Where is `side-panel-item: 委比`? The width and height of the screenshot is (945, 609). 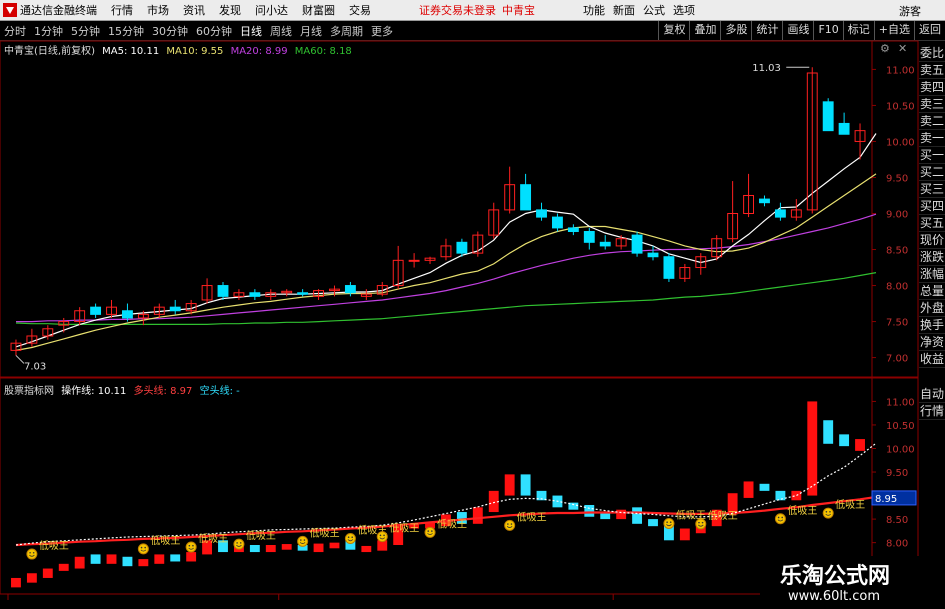
side-panel-item: 委比 is located at coordinates (932, 53).